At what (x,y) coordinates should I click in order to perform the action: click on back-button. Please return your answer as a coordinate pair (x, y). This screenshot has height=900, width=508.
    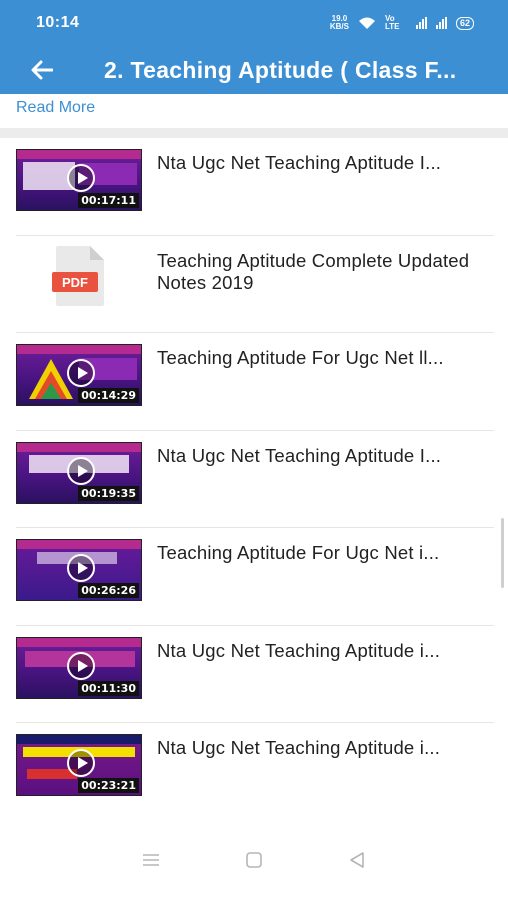
    Looking at the image, I should click on (42, 70).